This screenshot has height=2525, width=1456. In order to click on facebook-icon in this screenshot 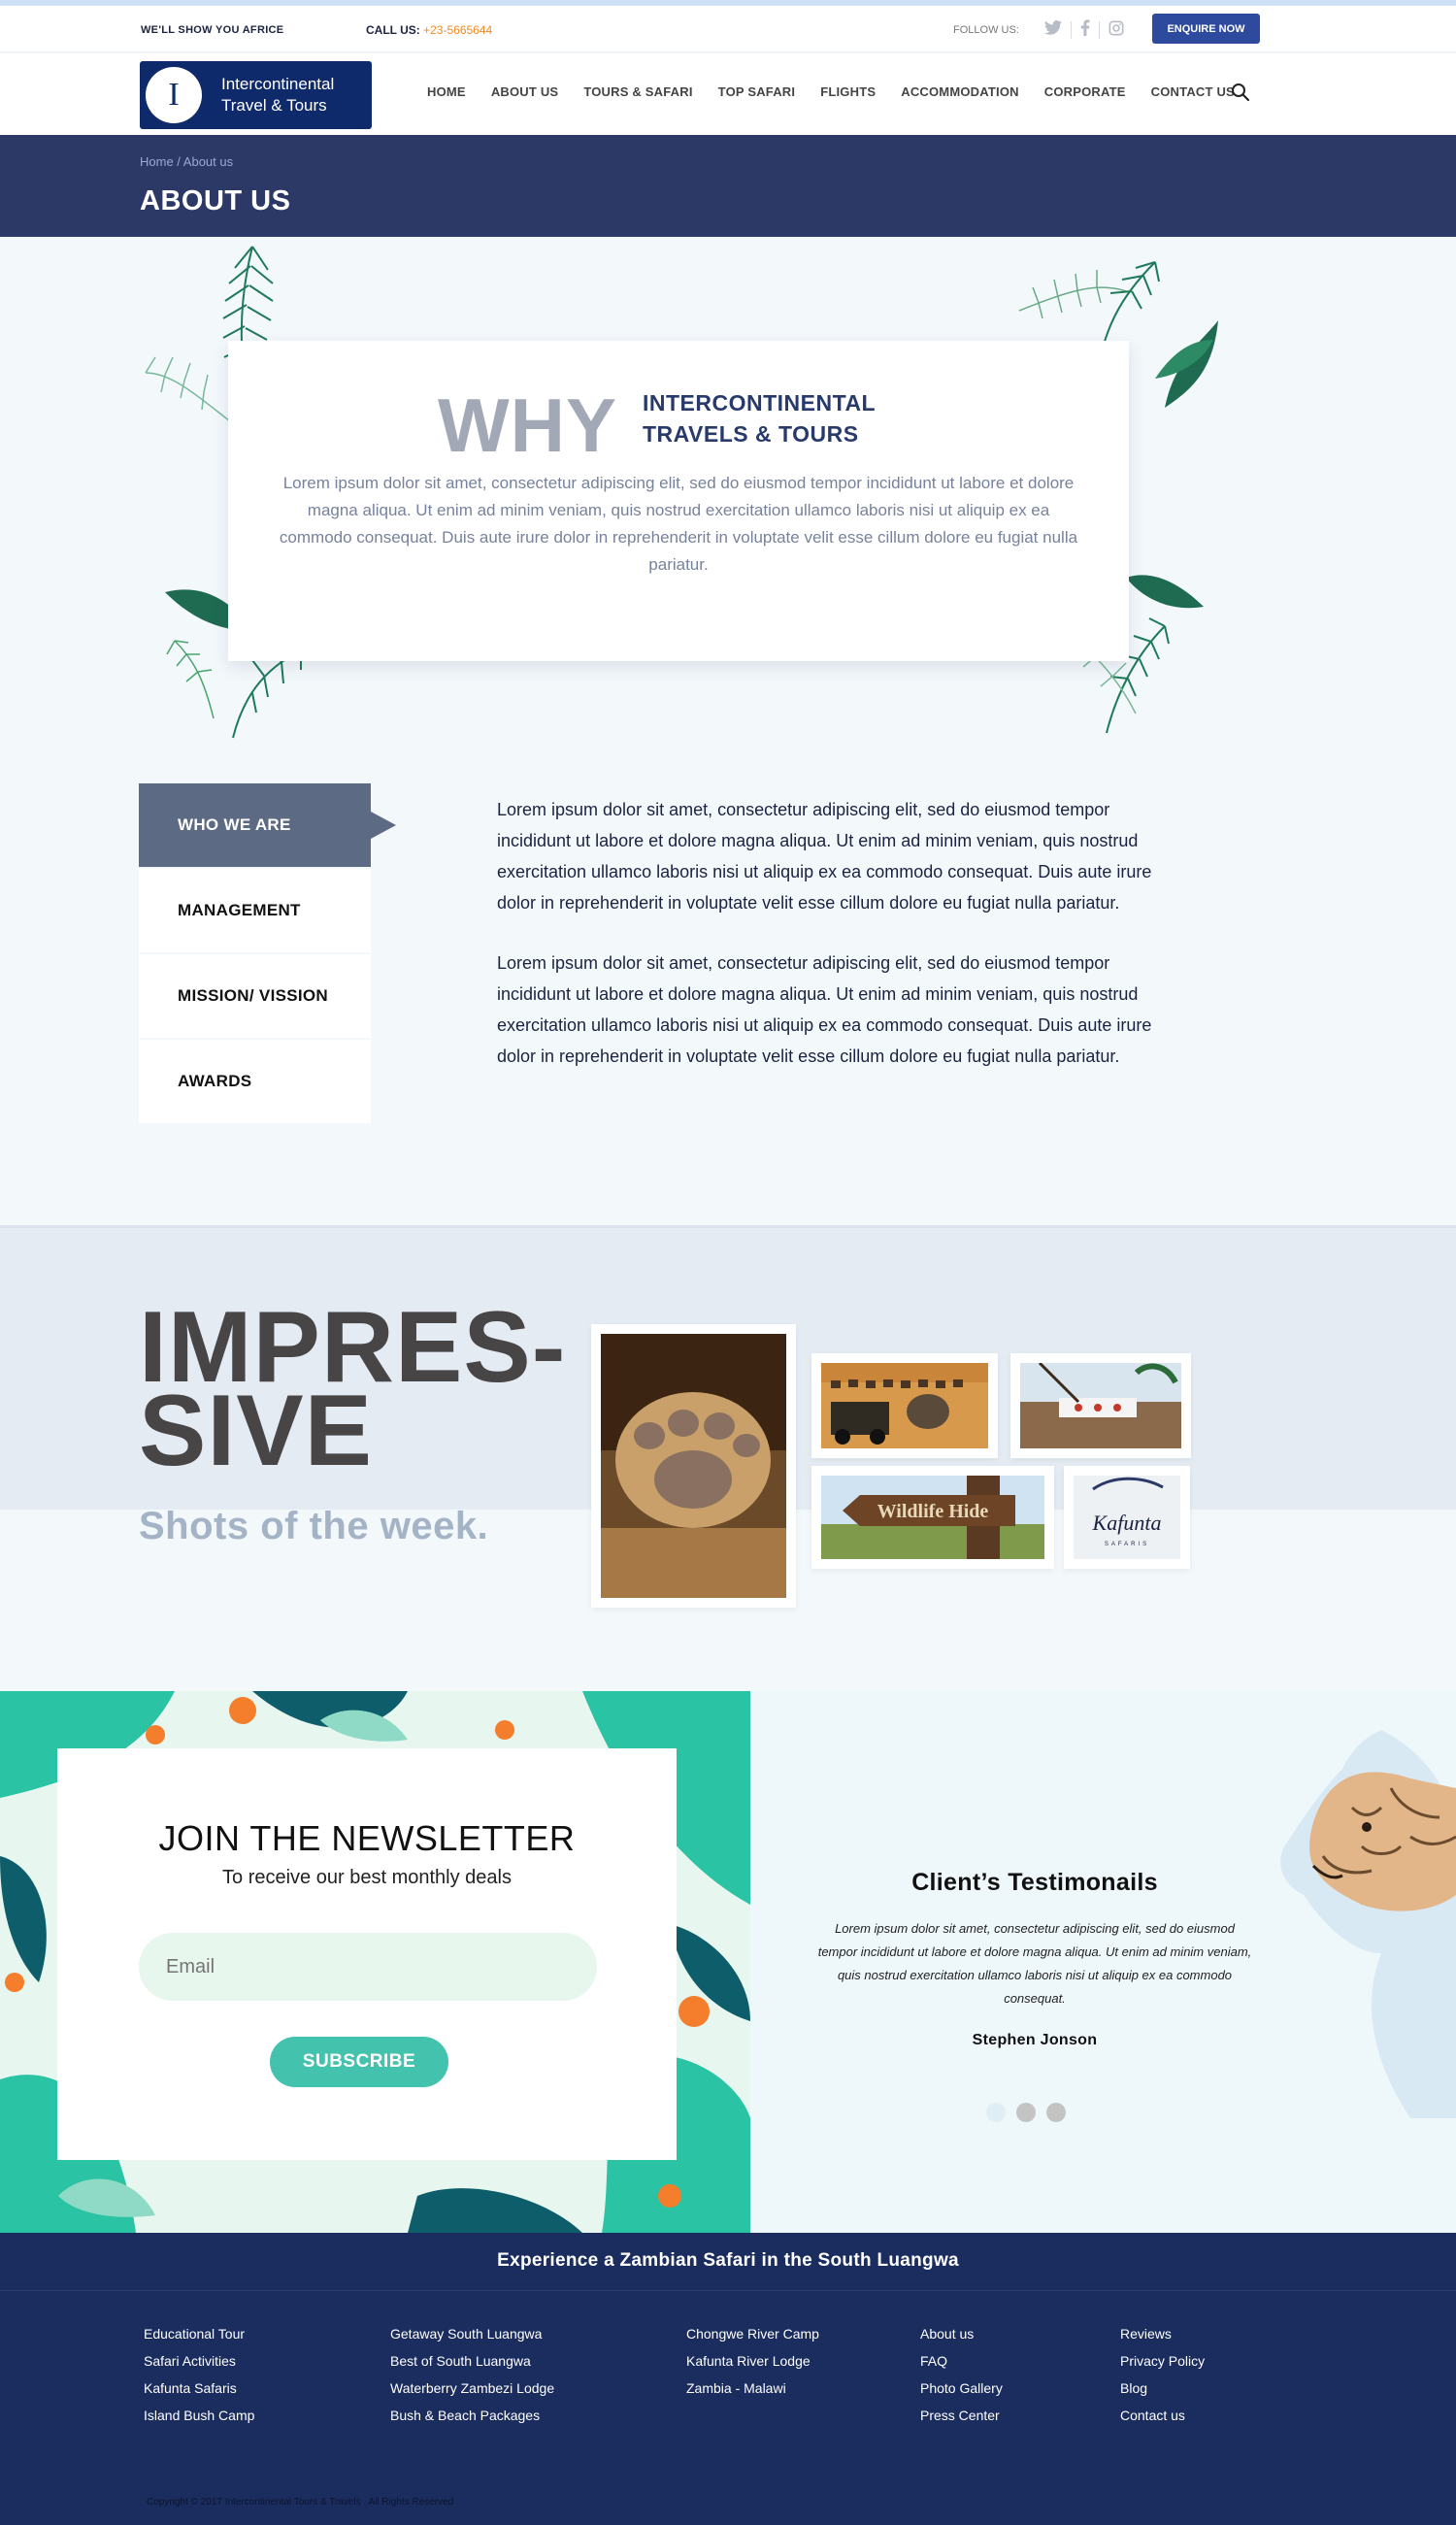, I will do `click(1085, 30)`.